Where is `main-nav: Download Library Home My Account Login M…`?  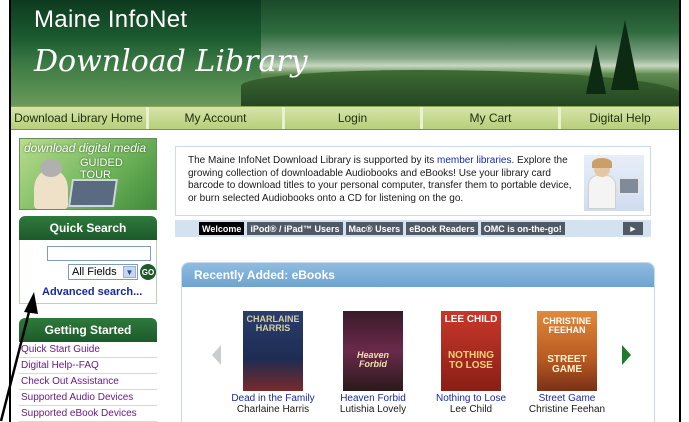 main-nav: Download Library Home My Account Login M… is located at coordinates (345, 118).